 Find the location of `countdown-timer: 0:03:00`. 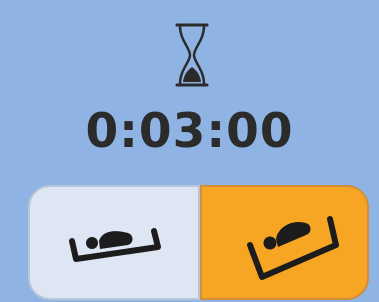

countdown-timer: 0:03:00 is located at coordinates (189, 131).